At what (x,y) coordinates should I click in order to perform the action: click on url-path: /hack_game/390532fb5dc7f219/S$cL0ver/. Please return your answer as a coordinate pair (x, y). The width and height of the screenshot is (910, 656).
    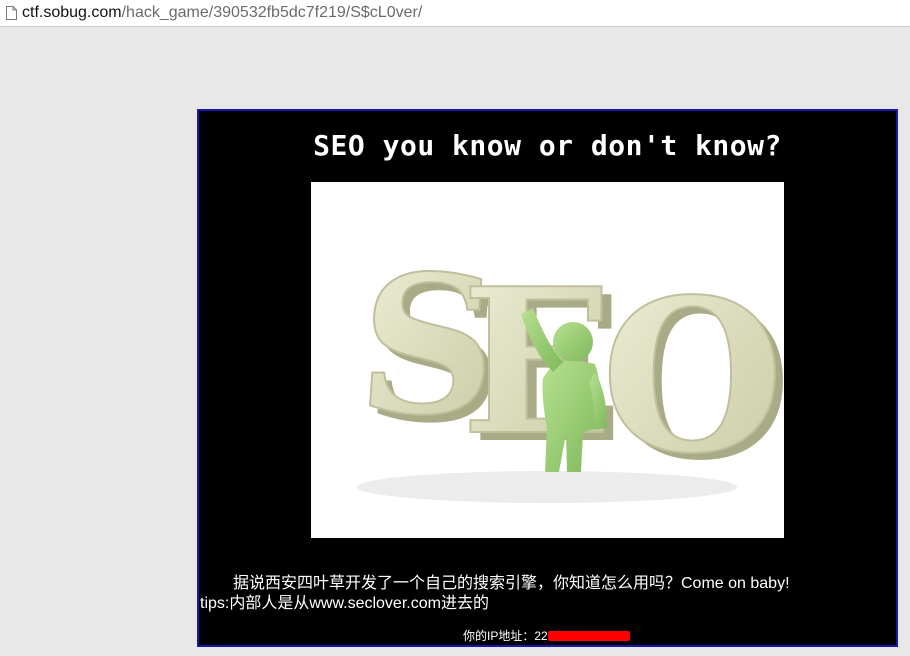
    Looking at the image, I should click on (272, 12).